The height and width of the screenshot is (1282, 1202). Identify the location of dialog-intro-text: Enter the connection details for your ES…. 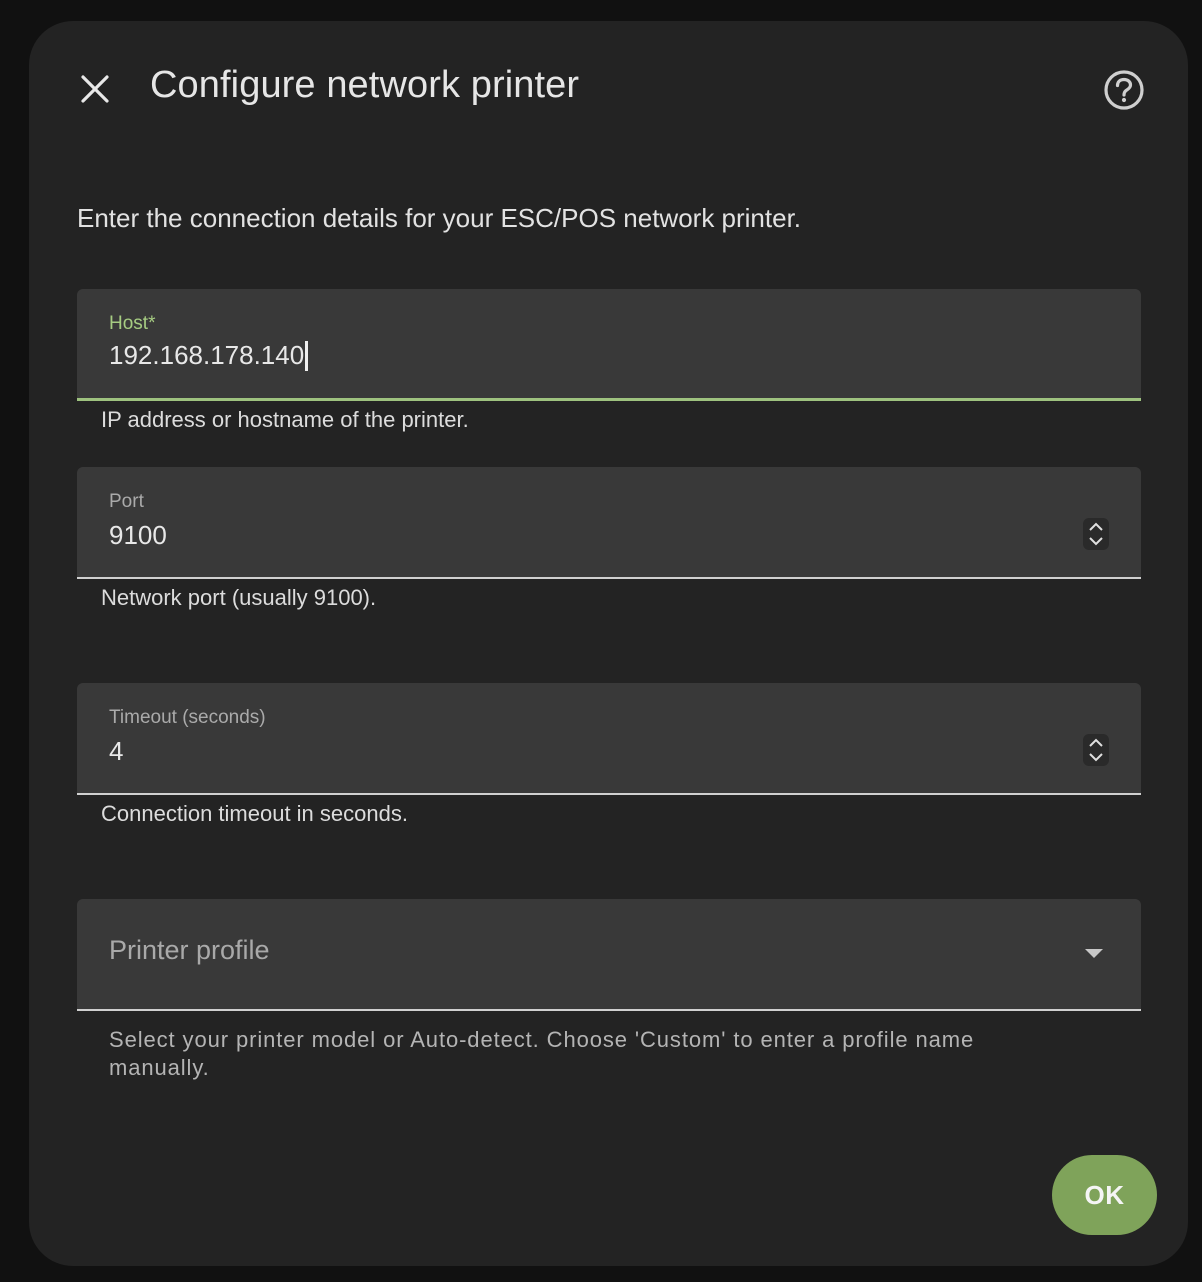
(439, 218).